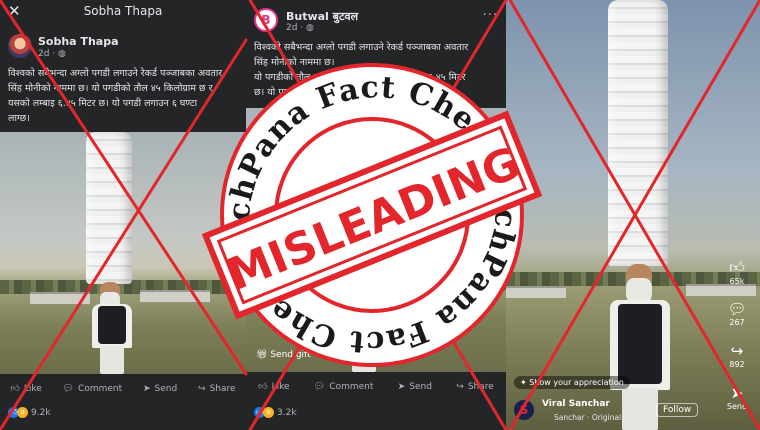  I want to click on avatar, so click(20, 46).